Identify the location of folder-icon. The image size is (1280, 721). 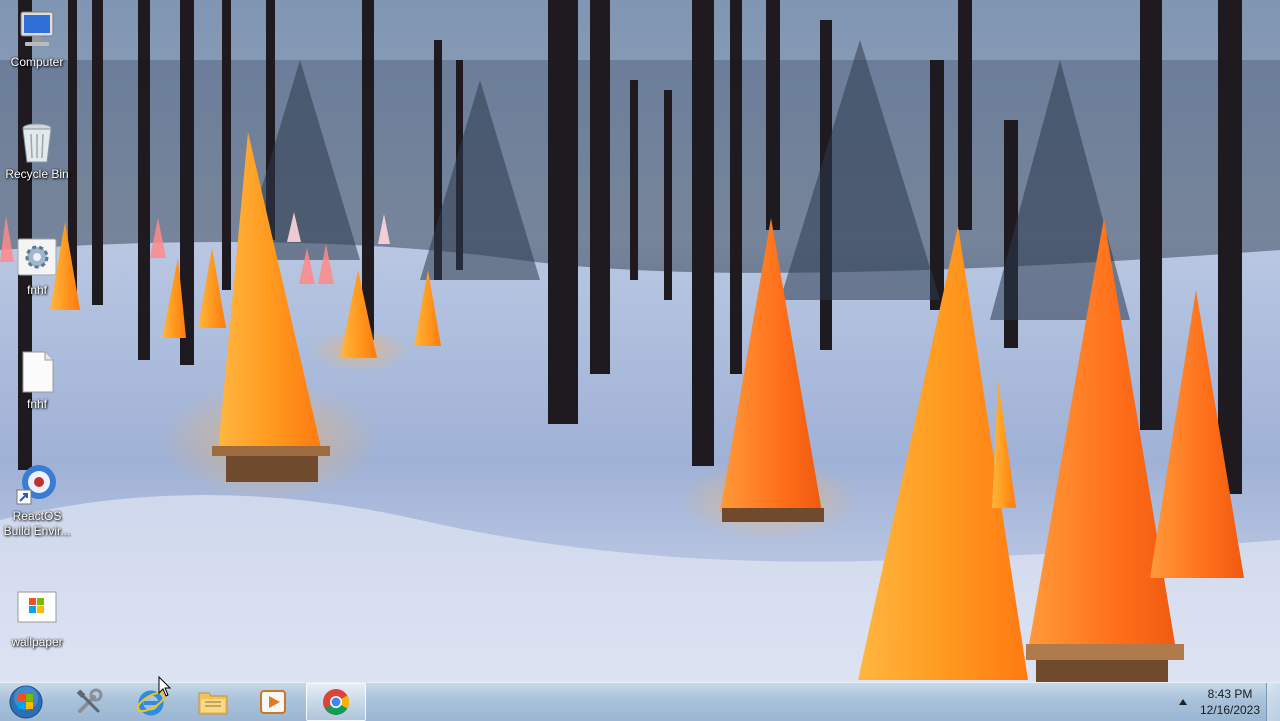
(213, 703).